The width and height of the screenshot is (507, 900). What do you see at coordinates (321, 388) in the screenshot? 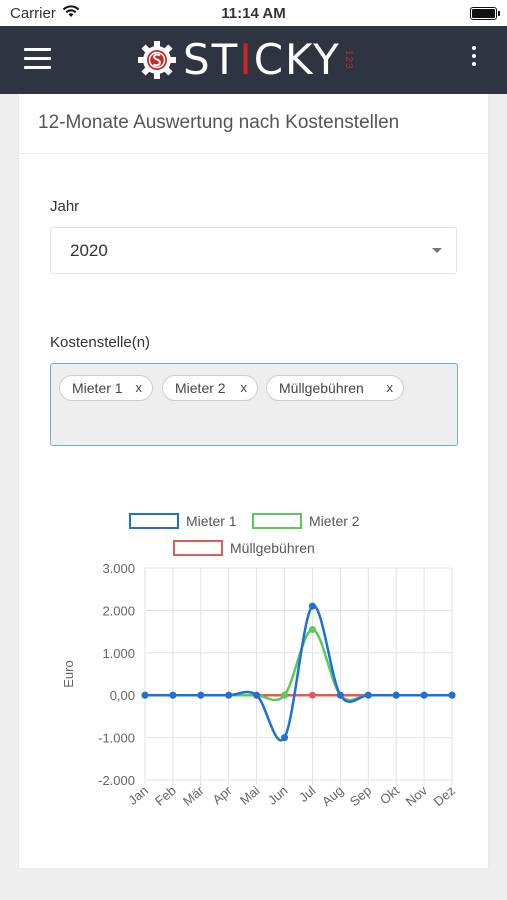
I see `tag-label: Müllgebühren` at bounding box center [321, 388].